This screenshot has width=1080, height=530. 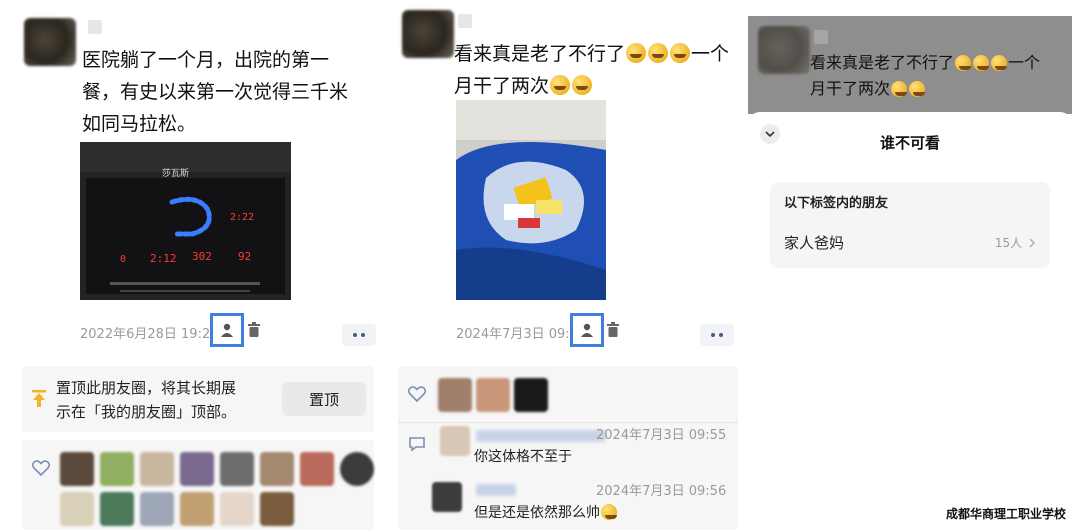 I want to click on treadmill-reading: 2:12, so click(x=163, y=258).